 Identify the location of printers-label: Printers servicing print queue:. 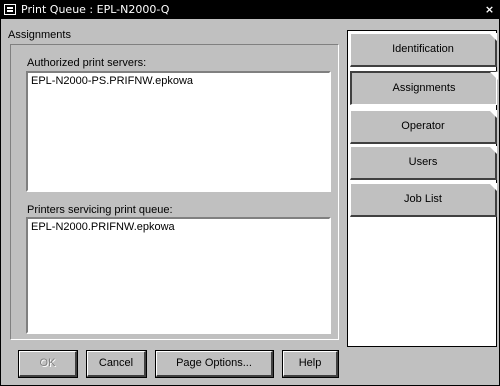
(100, 210).